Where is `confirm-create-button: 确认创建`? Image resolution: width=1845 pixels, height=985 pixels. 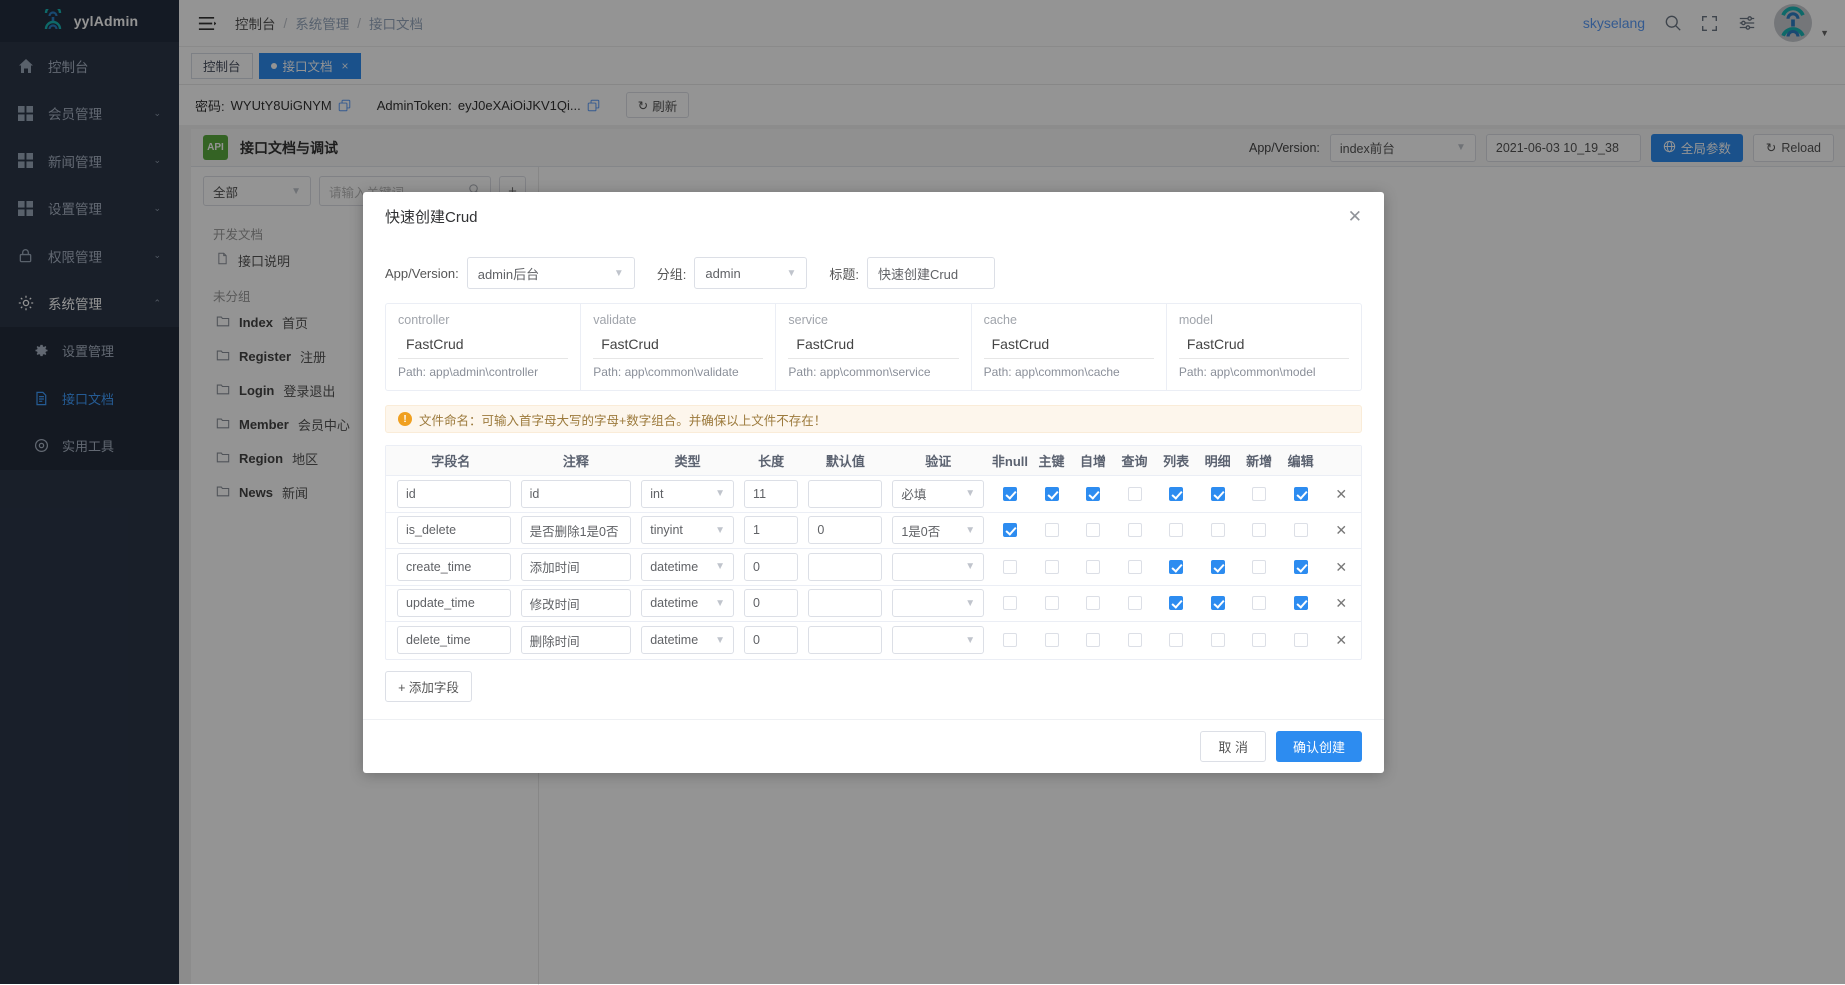 confirm-create-button: 确认创建 is located at coordinates (1318, 746).